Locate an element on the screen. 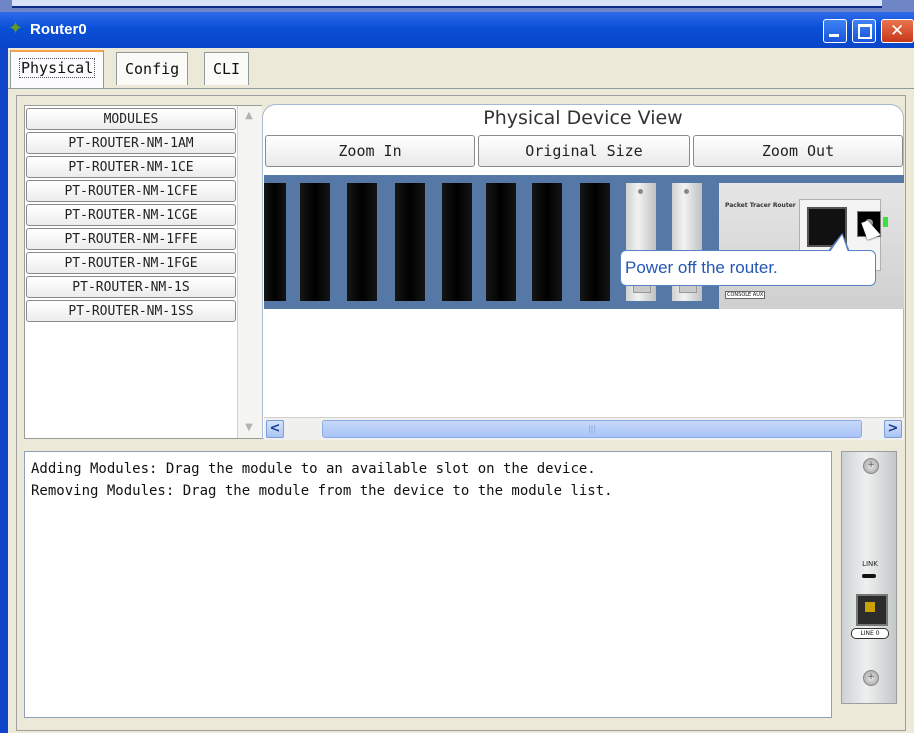 The image size is (914, 733). window-border is located at coordinates (4, 390).